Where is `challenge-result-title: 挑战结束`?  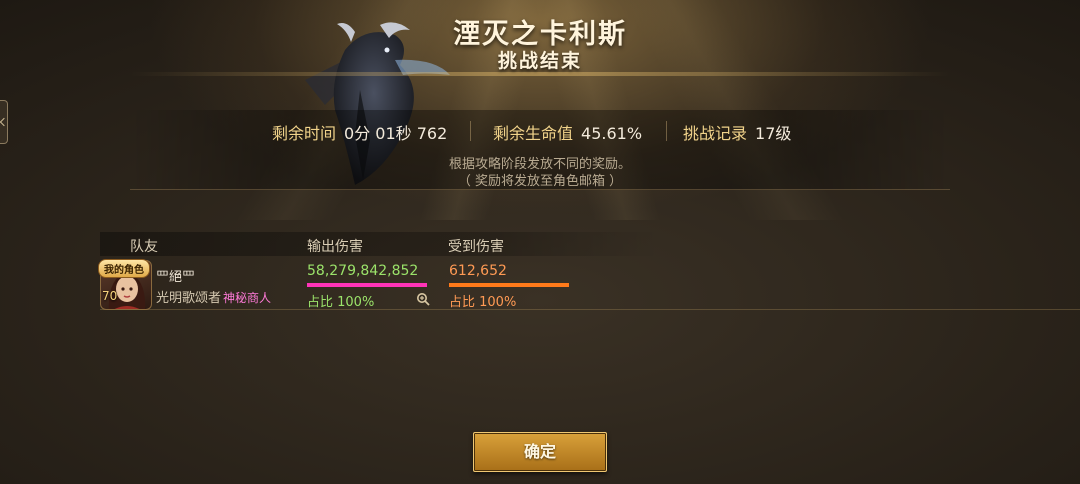
challenge-result-title: 挑战结束 is located at coordinates (539, 61).